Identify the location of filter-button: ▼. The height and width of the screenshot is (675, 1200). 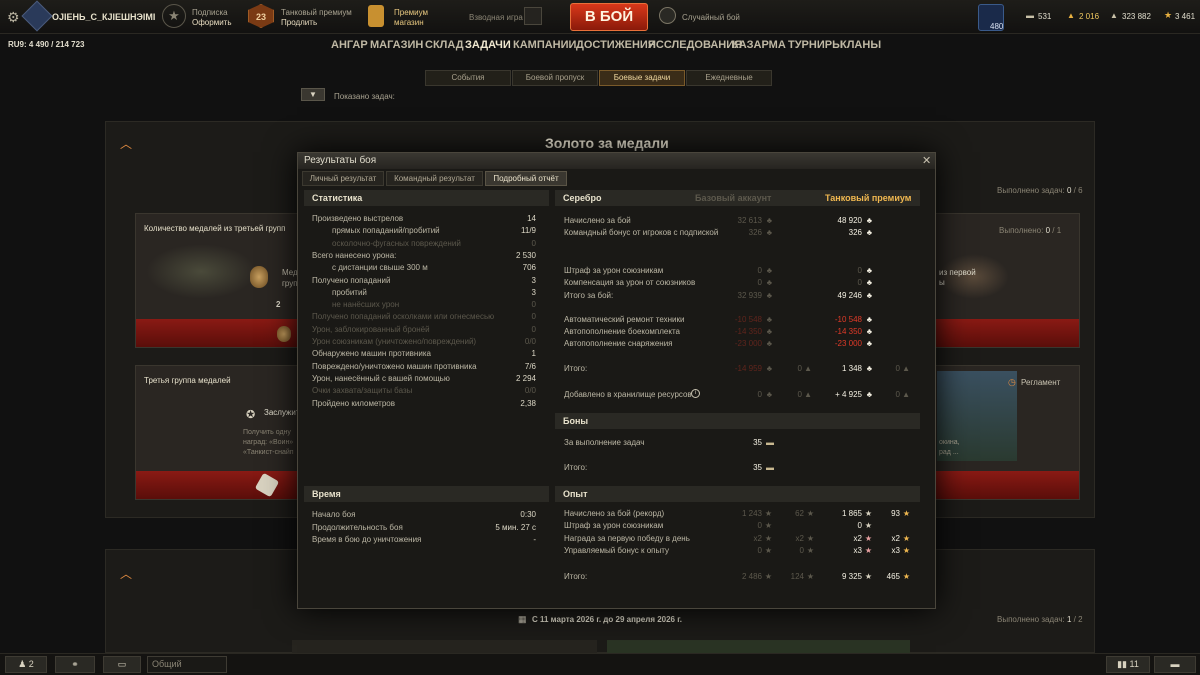
(313, 94).